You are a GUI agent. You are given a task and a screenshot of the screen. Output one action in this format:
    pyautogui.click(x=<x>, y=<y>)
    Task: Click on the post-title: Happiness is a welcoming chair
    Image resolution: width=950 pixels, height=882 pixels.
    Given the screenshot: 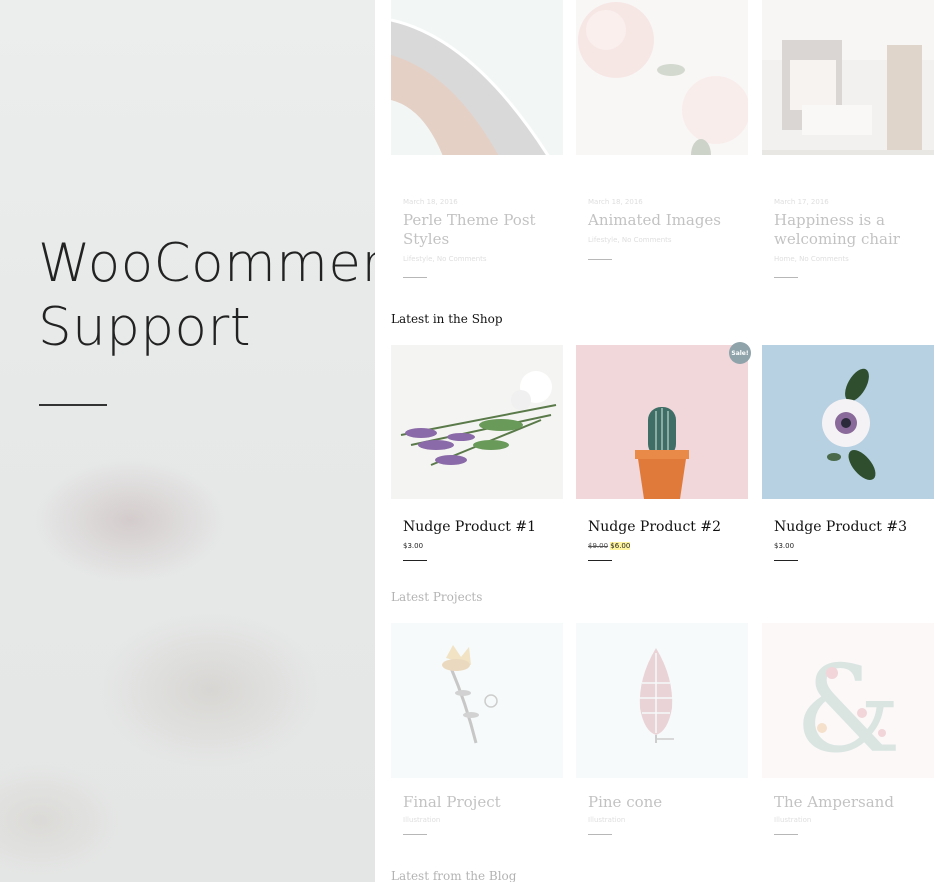 What is the action you would take?
    pyautogui.click(x=849, y=230)
    